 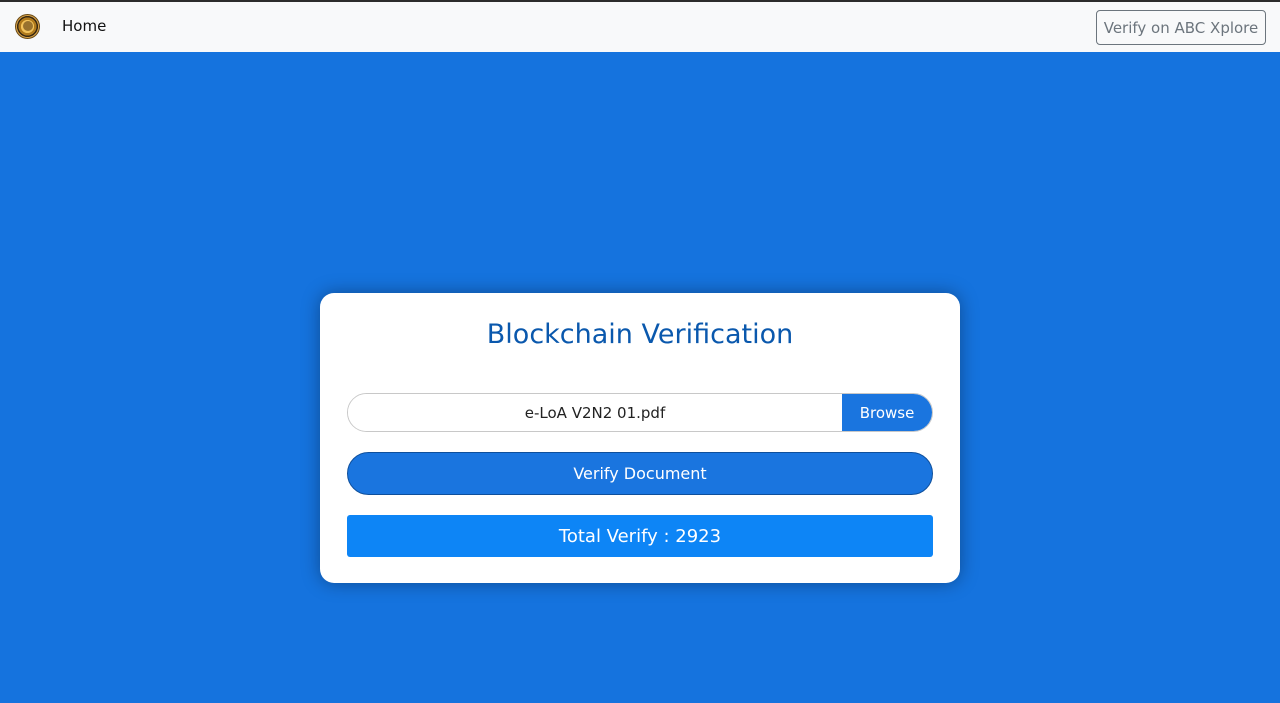 I want to click on file-name-field: e-LoA V2N2 01.pdf, so click(x=595, y=412).